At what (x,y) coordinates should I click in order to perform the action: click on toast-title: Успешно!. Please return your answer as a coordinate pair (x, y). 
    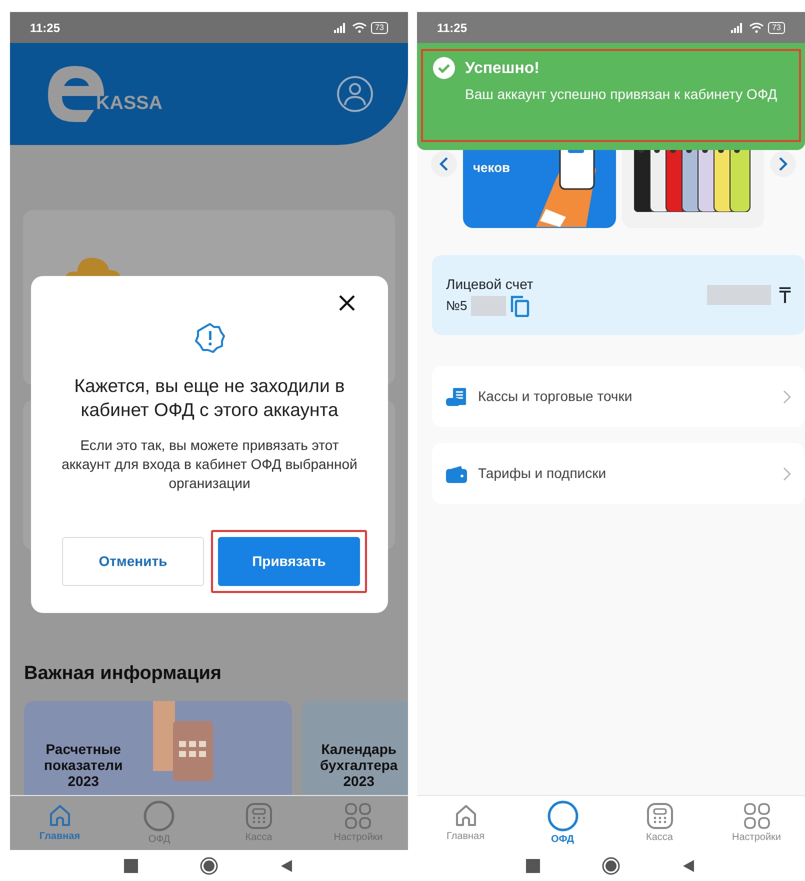
    Looking at the image, I should click on (503, 69).